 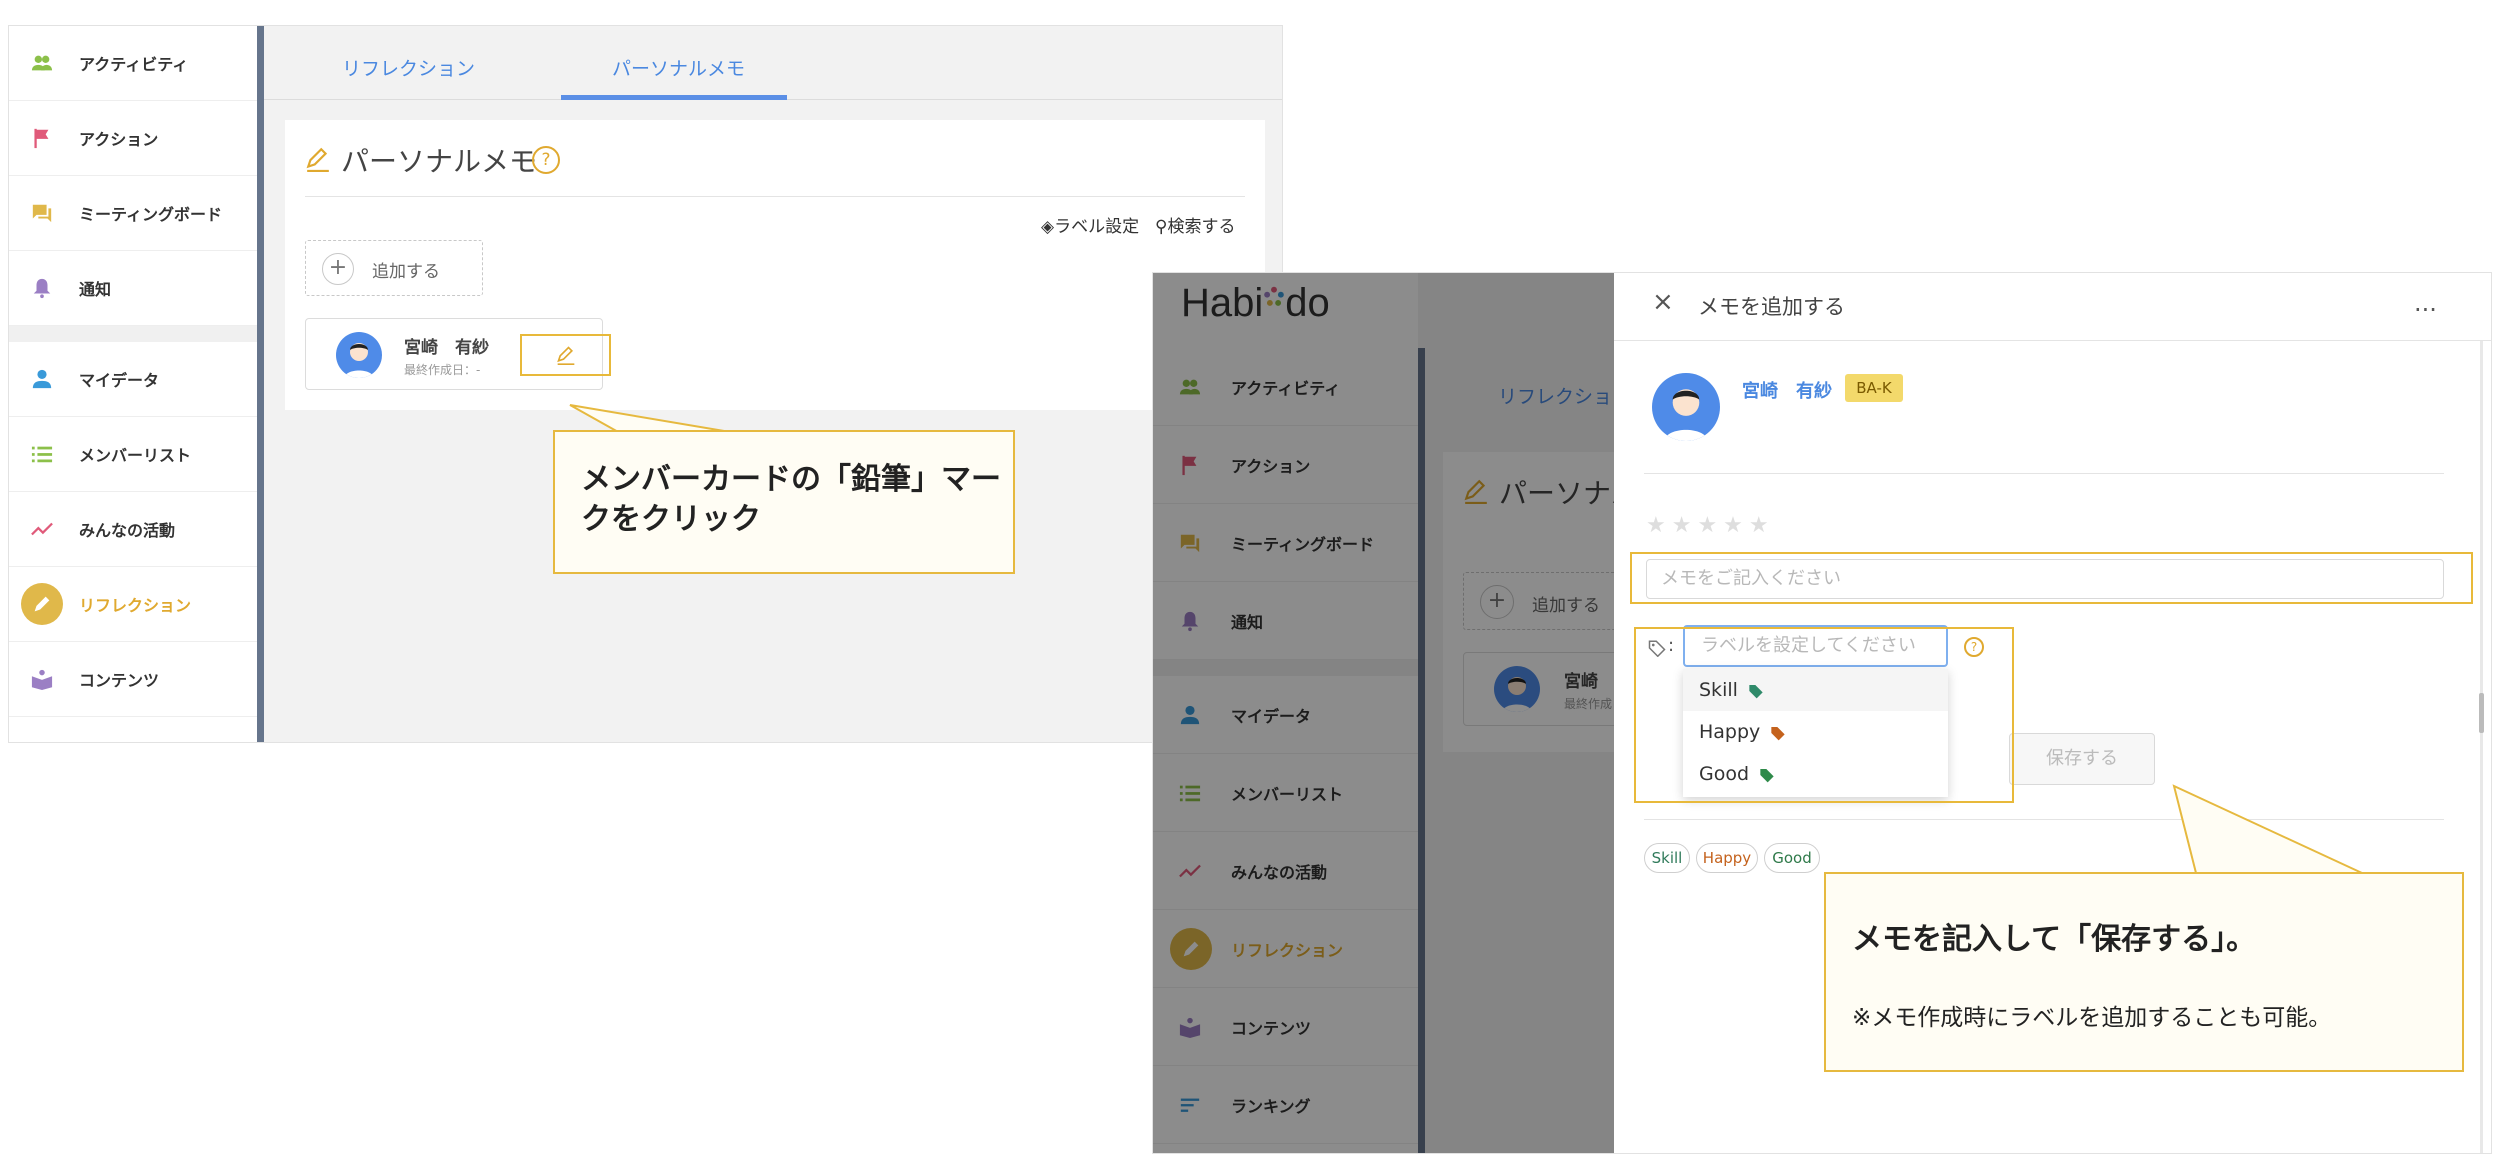 I want to click on highlight-memo-input, so click(x=2051, y=578).